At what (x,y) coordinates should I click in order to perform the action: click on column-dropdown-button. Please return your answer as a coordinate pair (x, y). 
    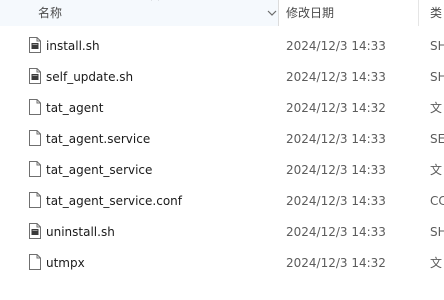
    Looking at the image, I should click on (272, 13).